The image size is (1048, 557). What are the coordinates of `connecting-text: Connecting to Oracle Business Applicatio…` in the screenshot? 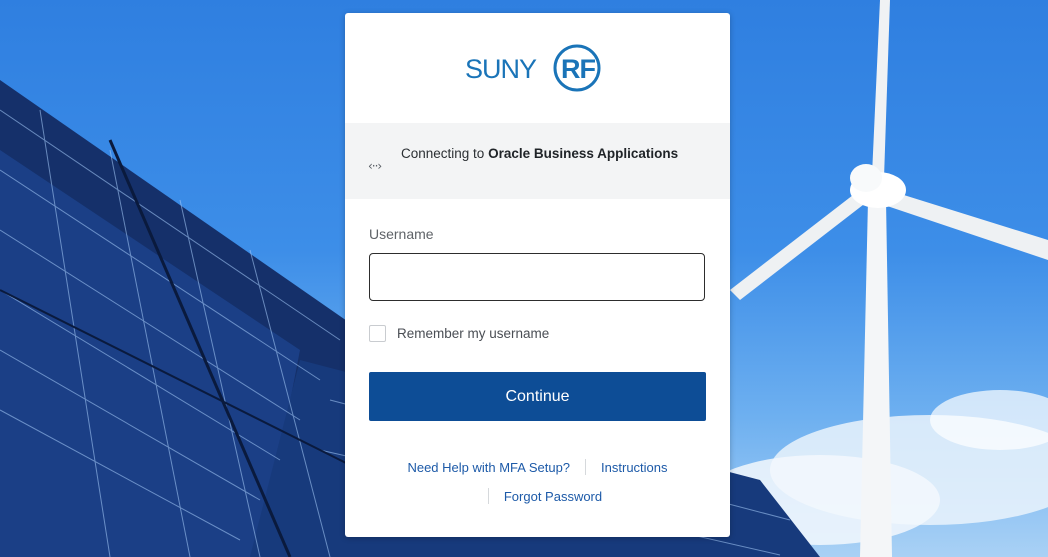 It's located at (551, 153).